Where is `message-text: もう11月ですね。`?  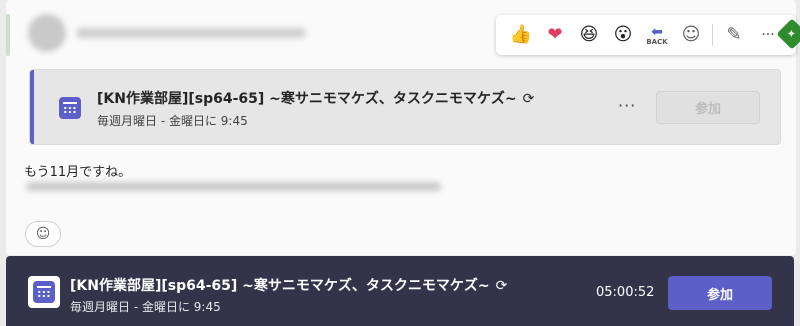 message-text: もう11月ですね。 is located at coordinates (78, 172).